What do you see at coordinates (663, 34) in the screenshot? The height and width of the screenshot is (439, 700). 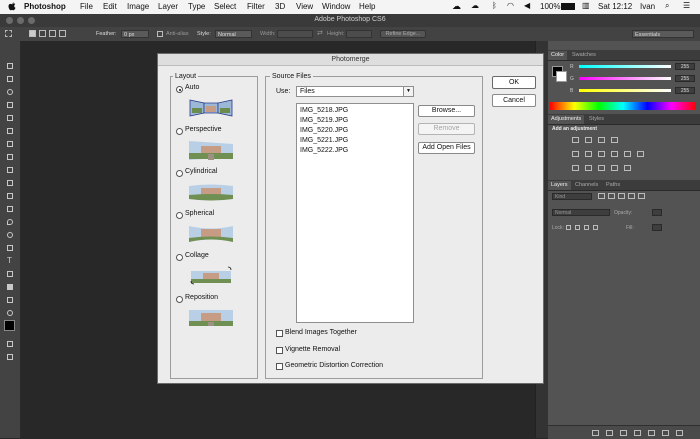 I see `workspace-select: Essentials` at bounding box center [663, 34].